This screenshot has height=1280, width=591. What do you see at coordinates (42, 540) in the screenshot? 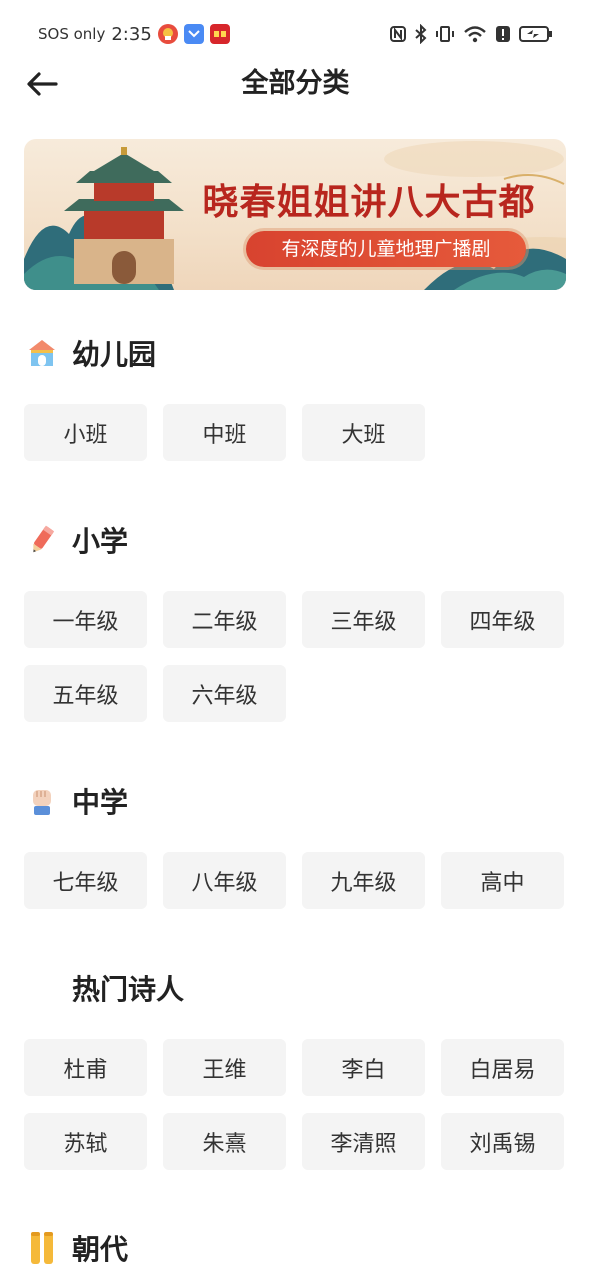
I see `pencil-icon` at bounding box center [42, 540].